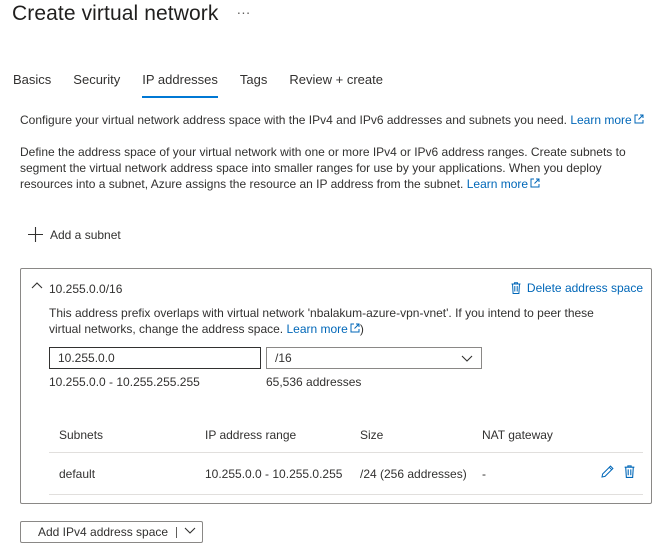 This screenshot has height=553, width=665. Describe the element at coordinates (176, 532) in the screenshot. I see `split-button-divider` at that location.